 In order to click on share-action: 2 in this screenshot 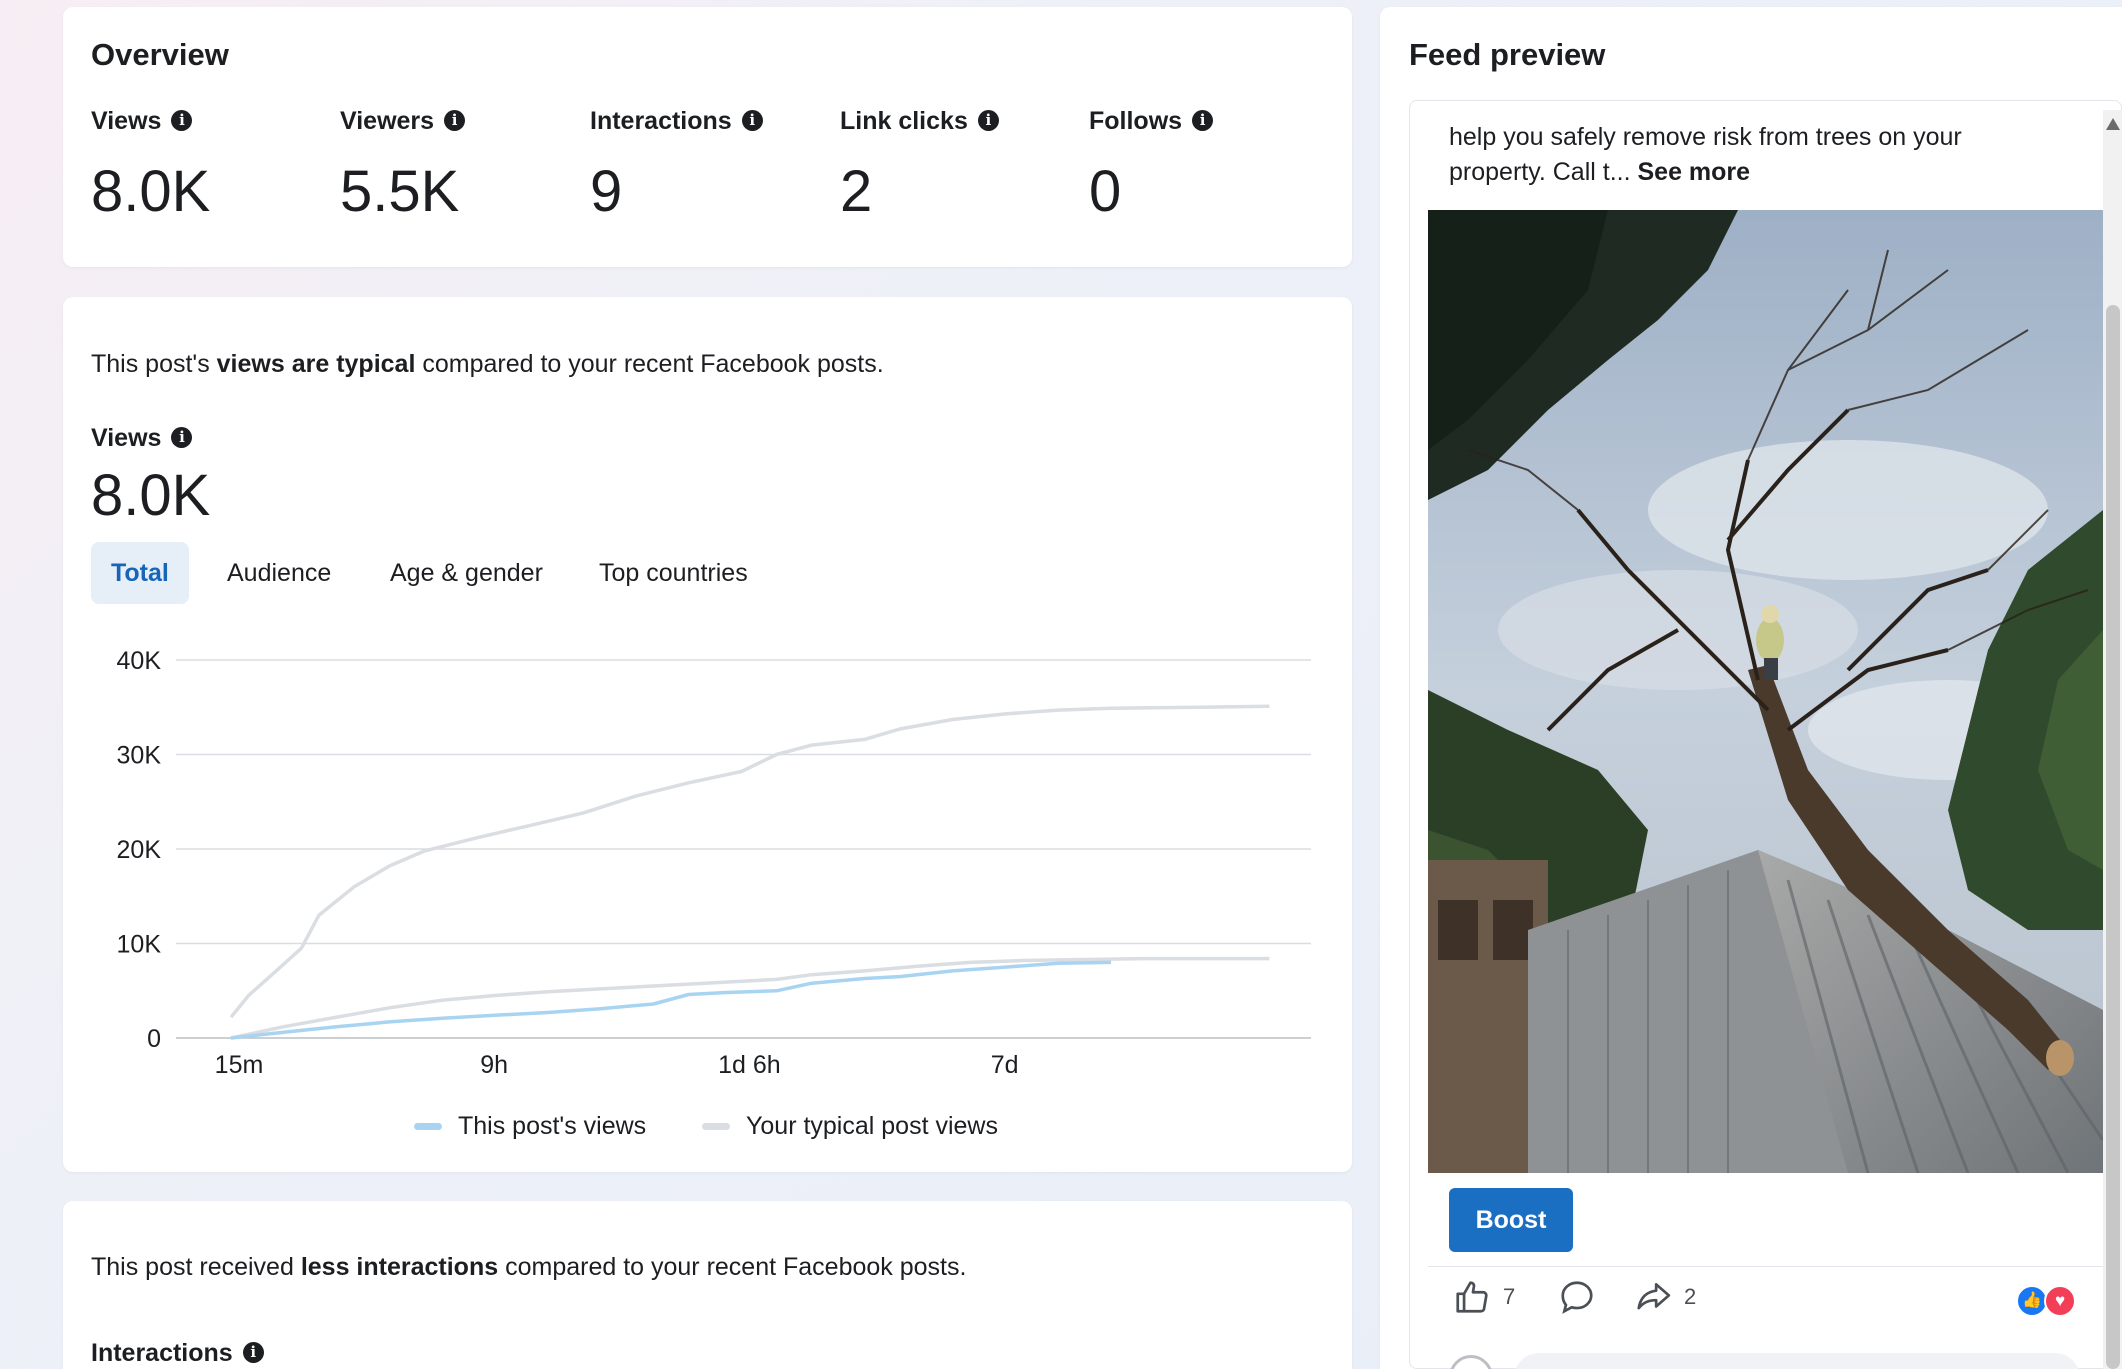, I will do `click(1665, 1297)`.